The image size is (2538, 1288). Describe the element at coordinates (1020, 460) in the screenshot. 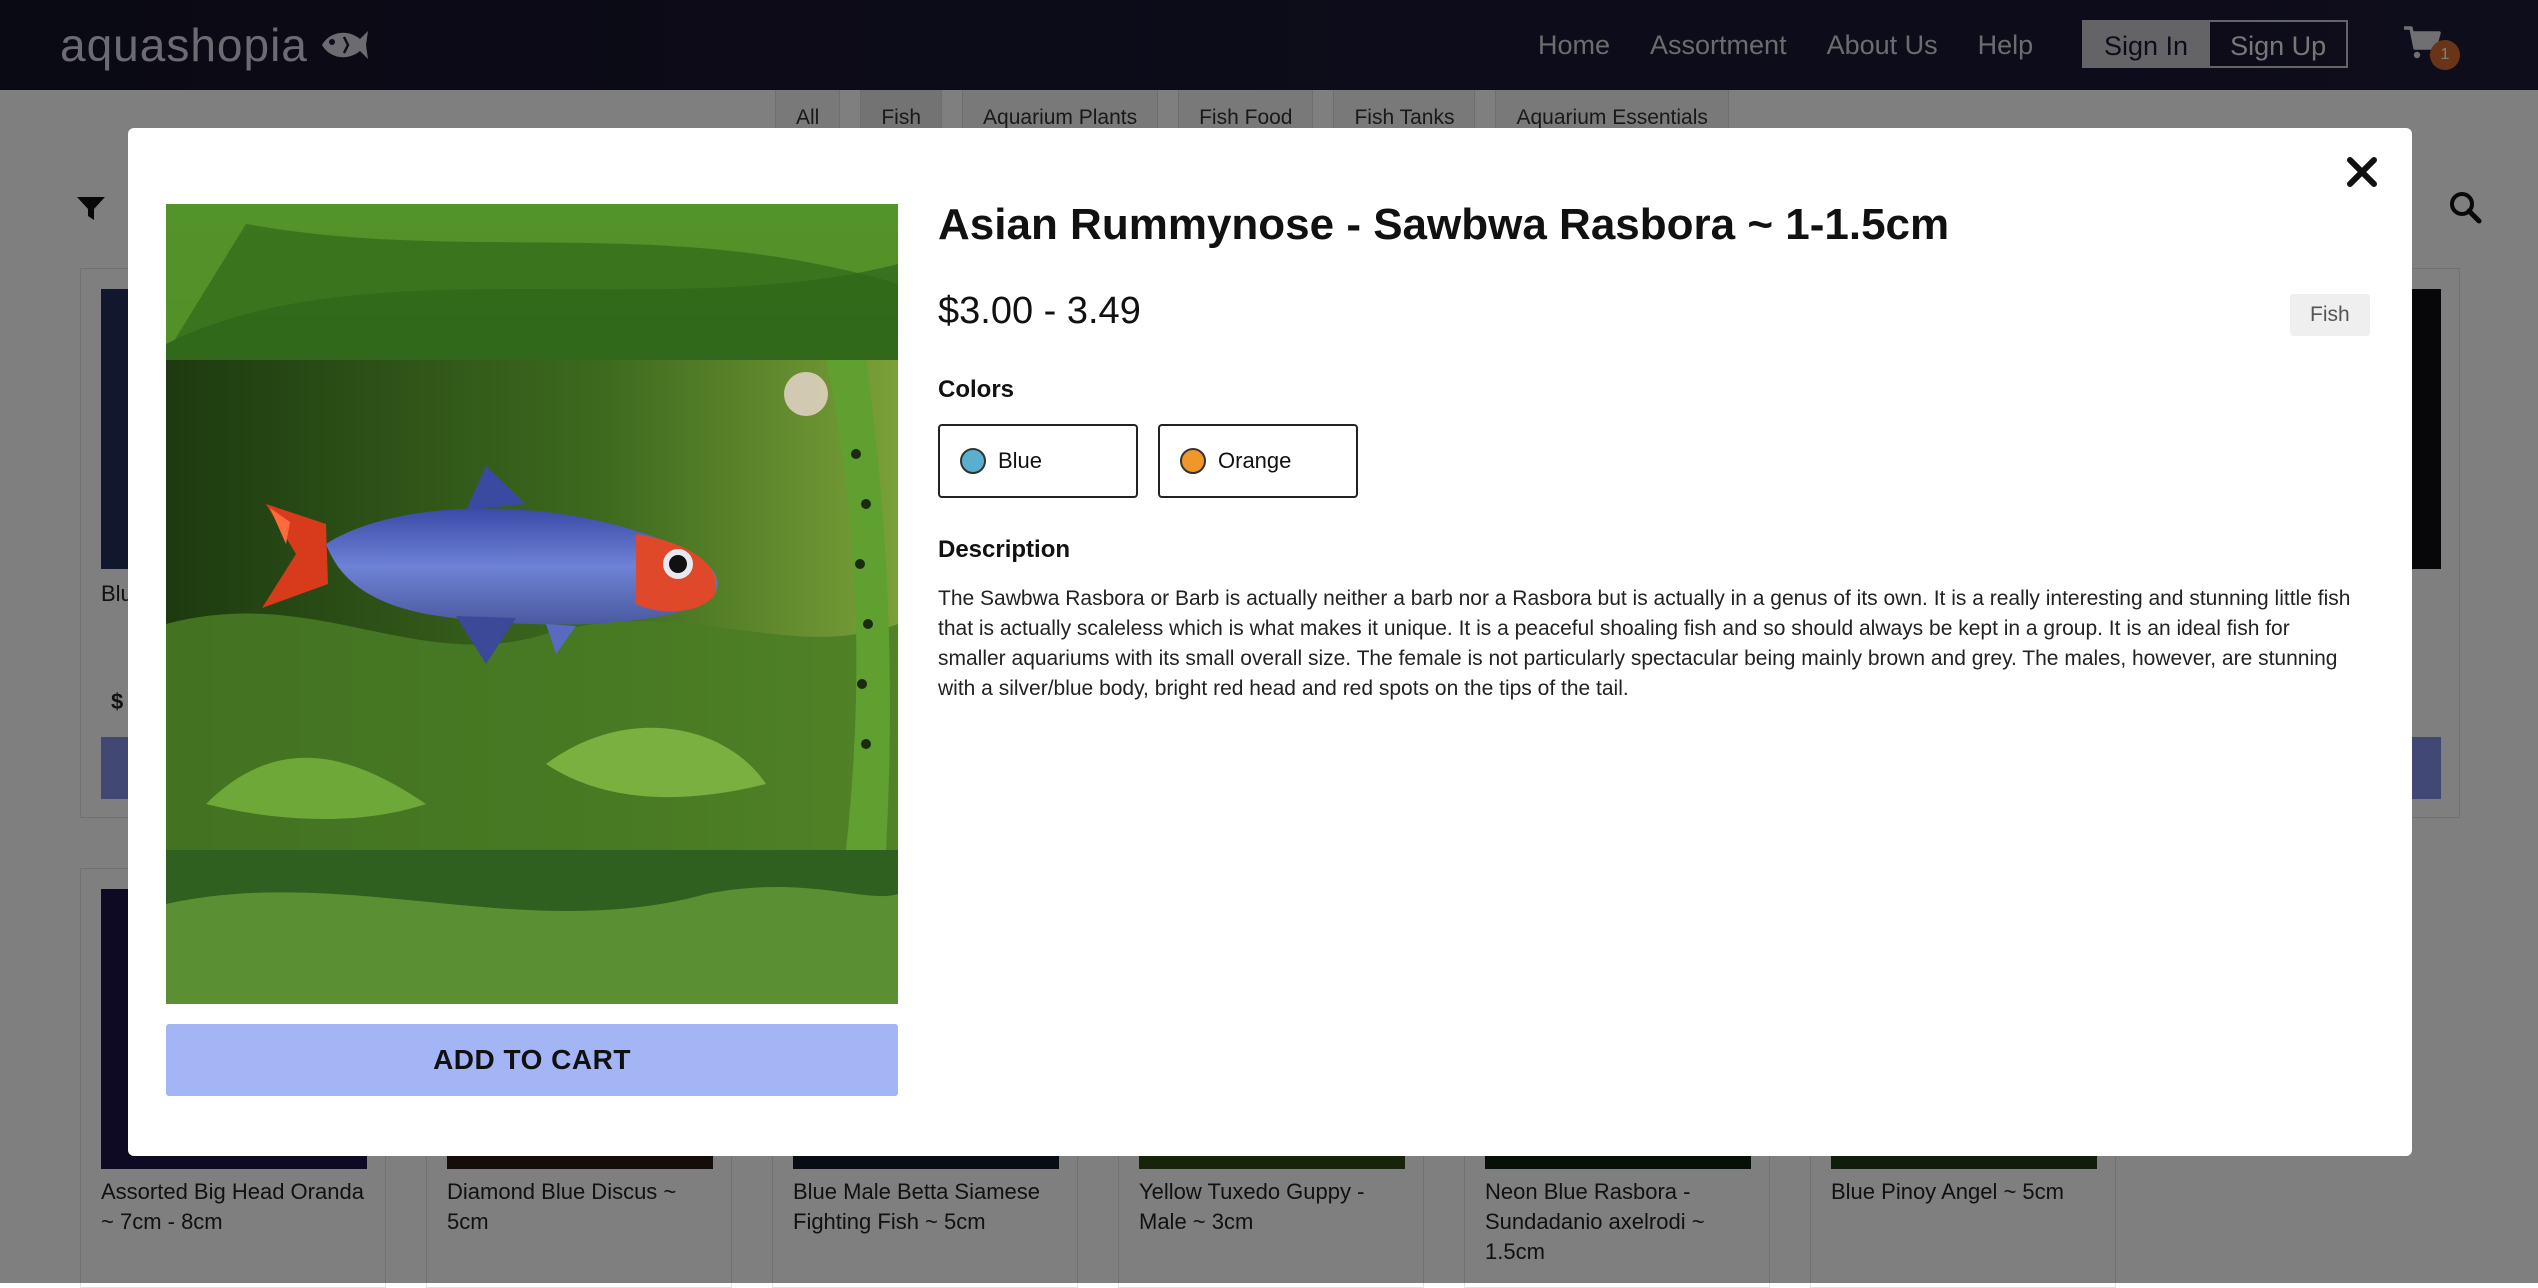

I see `color-label: Blue` at that location.